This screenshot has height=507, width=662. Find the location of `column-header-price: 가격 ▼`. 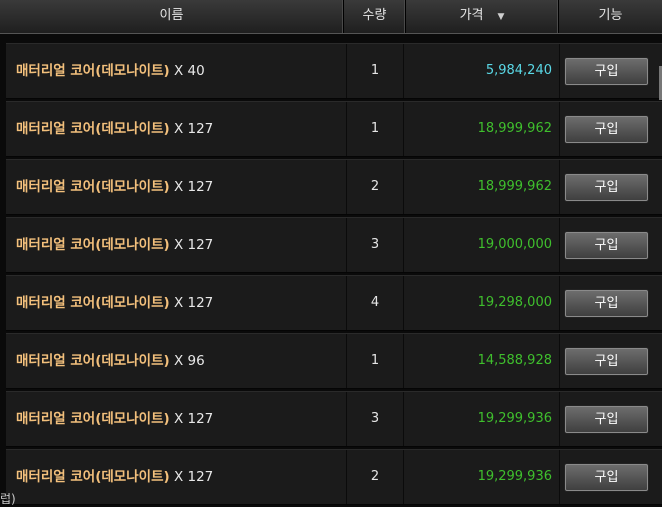

column-header-price: 가격 ▼ is located at coordinates (482, 16).